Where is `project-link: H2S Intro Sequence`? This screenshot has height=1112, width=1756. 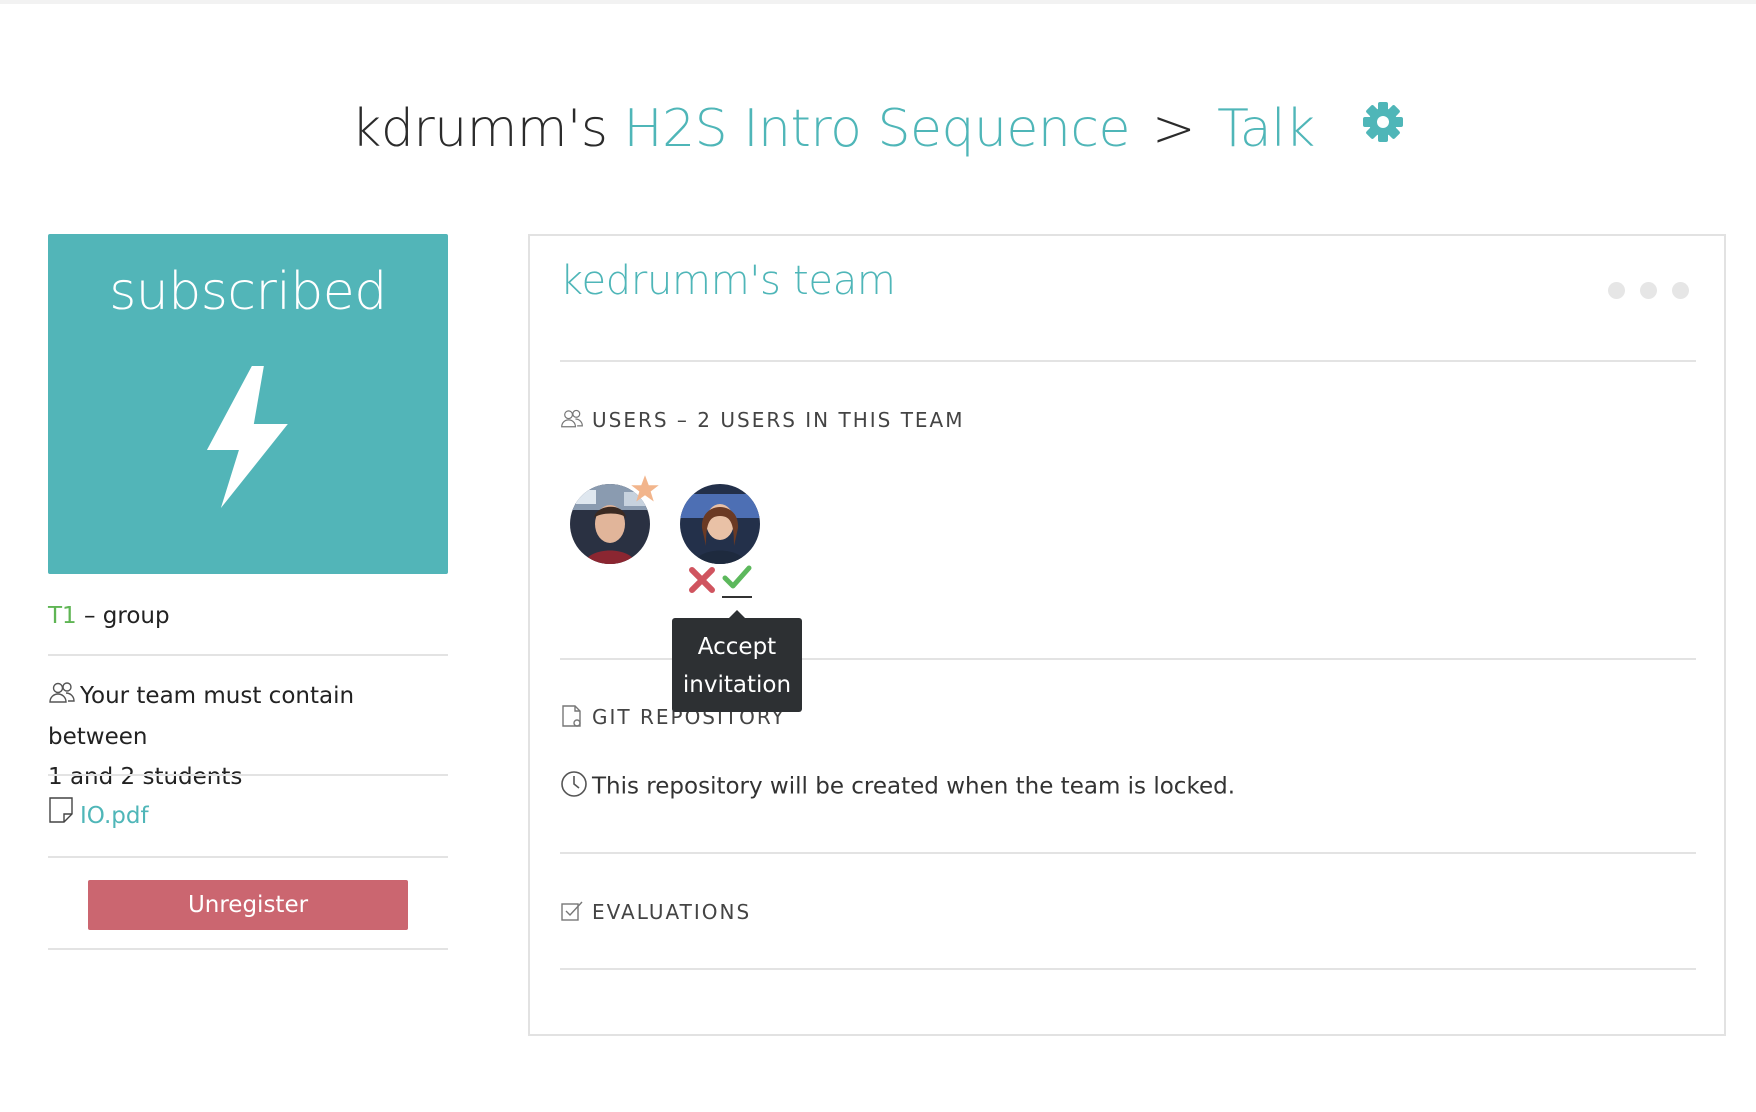
project-link: H2S Intro Sequence is located at coordinates (876, 129).